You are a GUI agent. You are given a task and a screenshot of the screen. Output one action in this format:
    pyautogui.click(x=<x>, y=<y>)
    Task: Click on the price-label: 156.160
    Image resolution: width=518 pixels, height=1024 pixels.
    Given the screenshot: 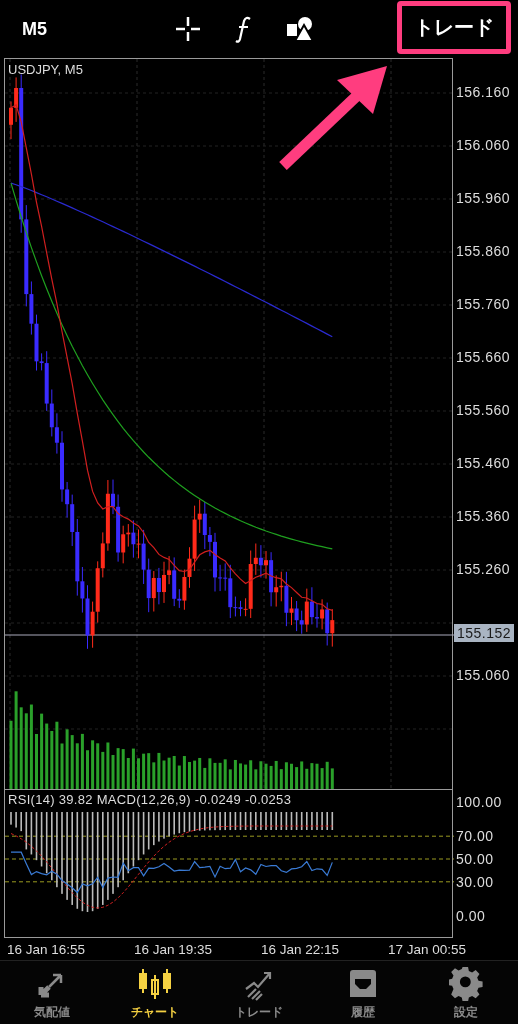 What is the action you would take?
    pyautogui.click(x=483, y=92)
    